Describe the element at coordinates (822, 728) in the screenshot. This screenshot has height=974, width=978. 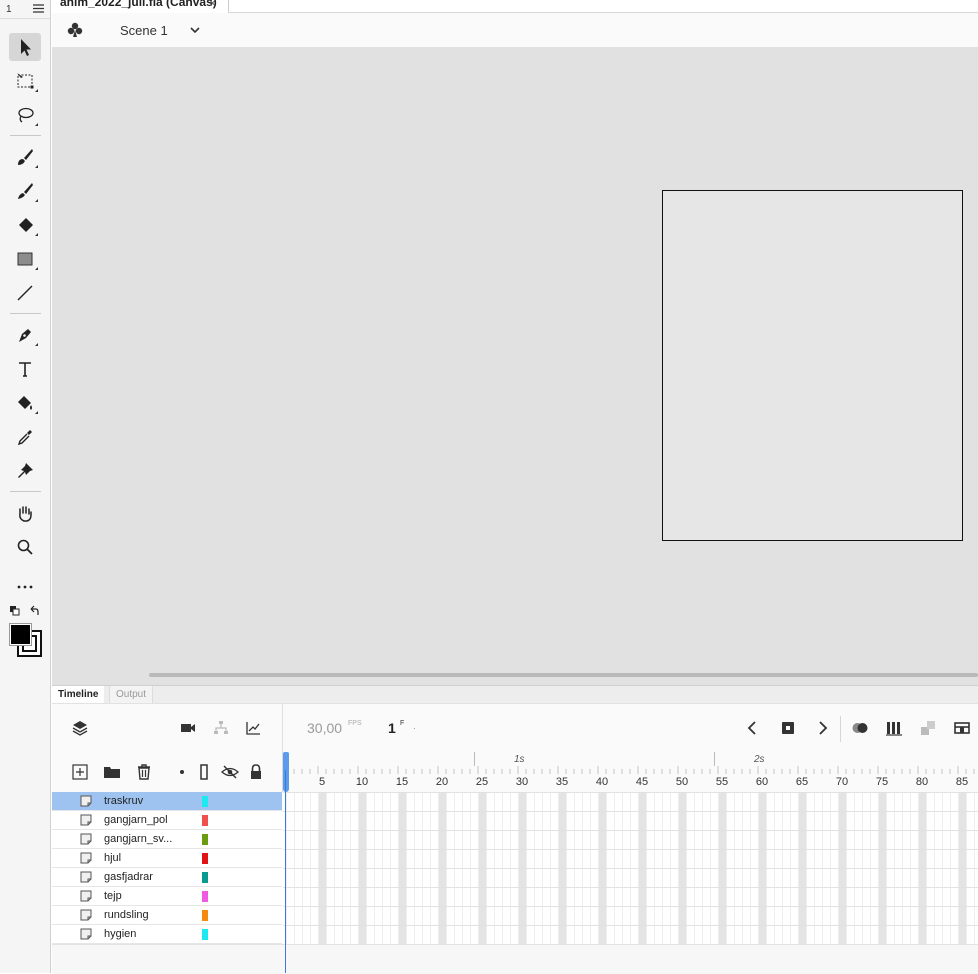
I see `next-frame-icon` at that location.